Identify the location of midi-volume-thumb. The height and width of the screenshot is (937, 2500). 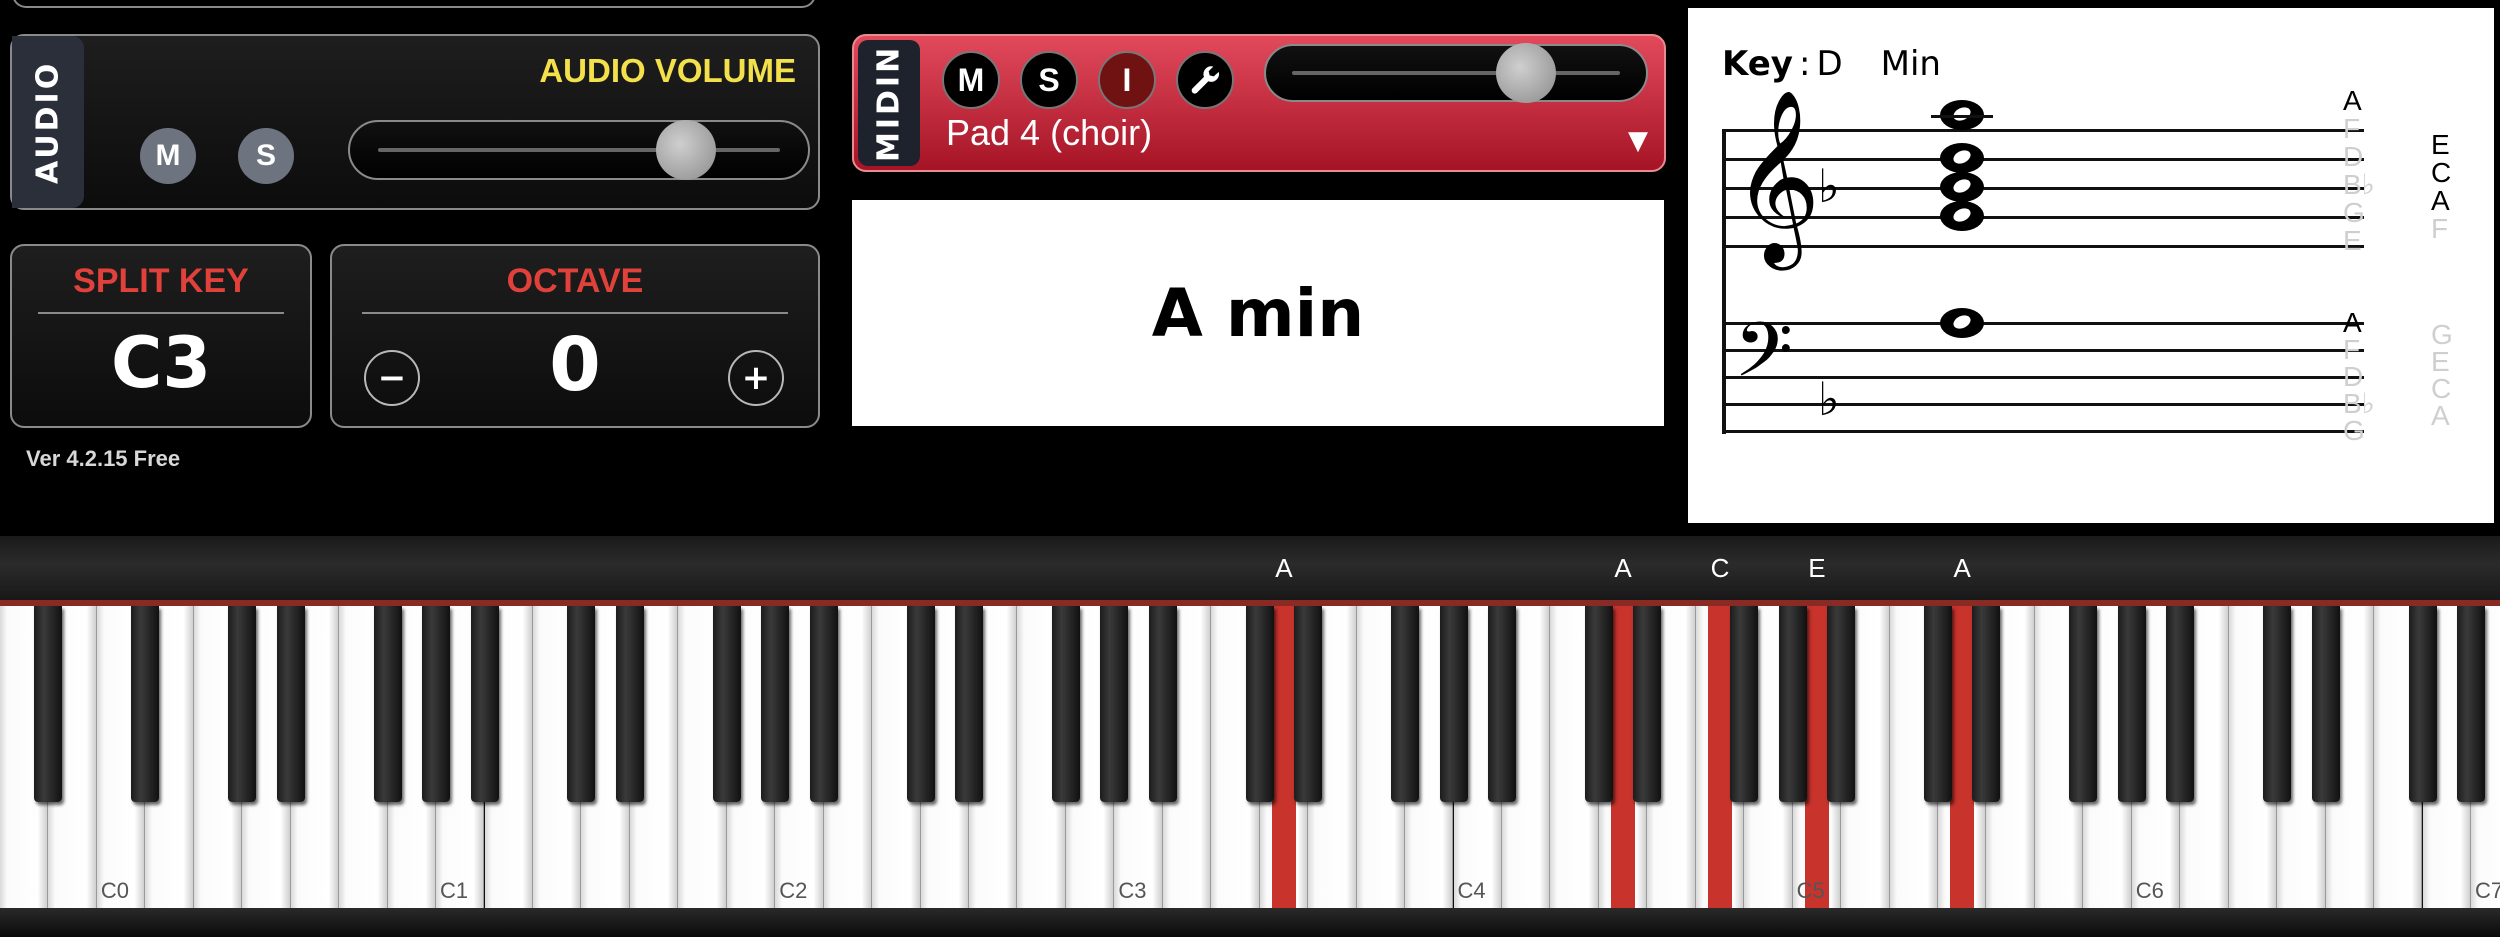
(1526, 73).